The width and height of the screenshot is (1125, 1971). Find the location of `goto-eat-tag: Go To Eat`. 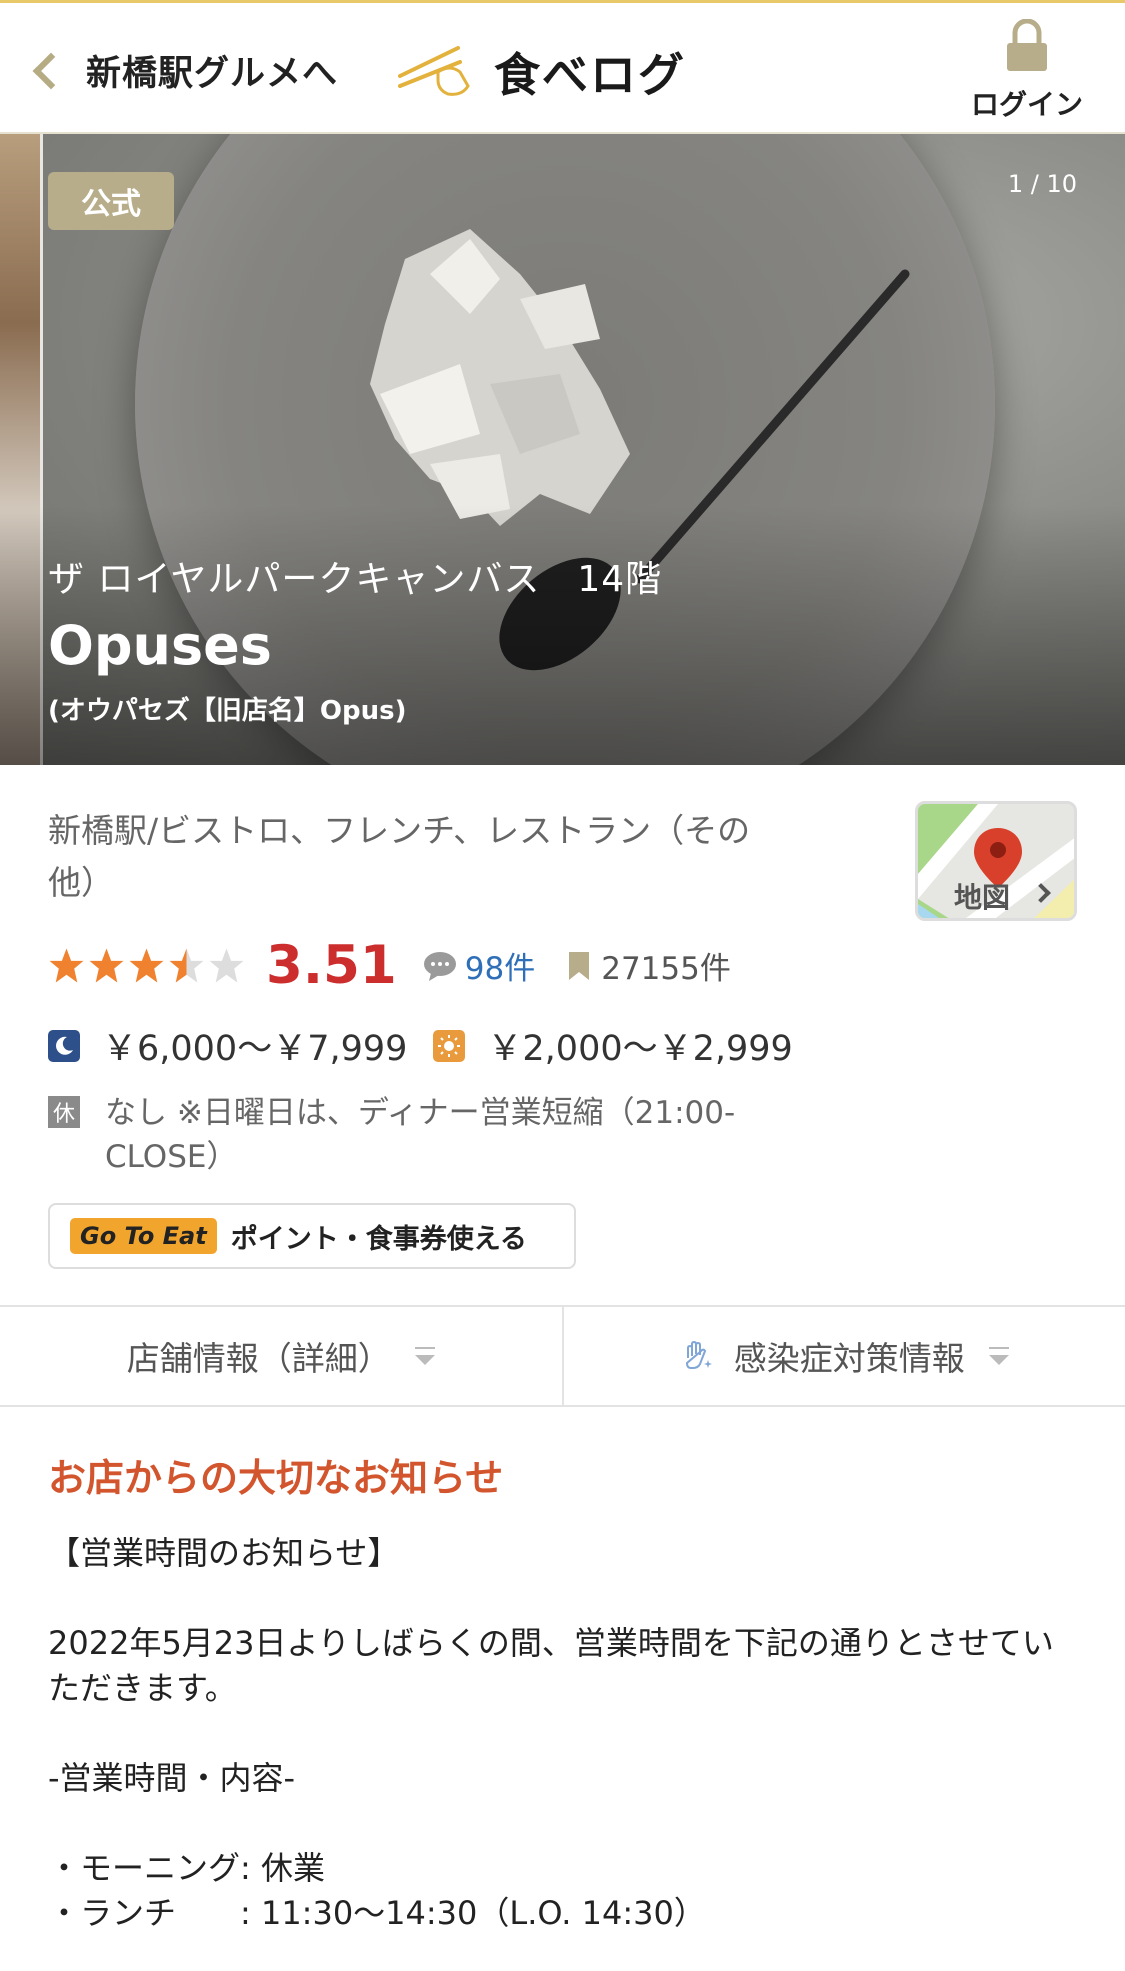

goto-eat-tag: Go To Eat is located at coordinates (143, 1236).